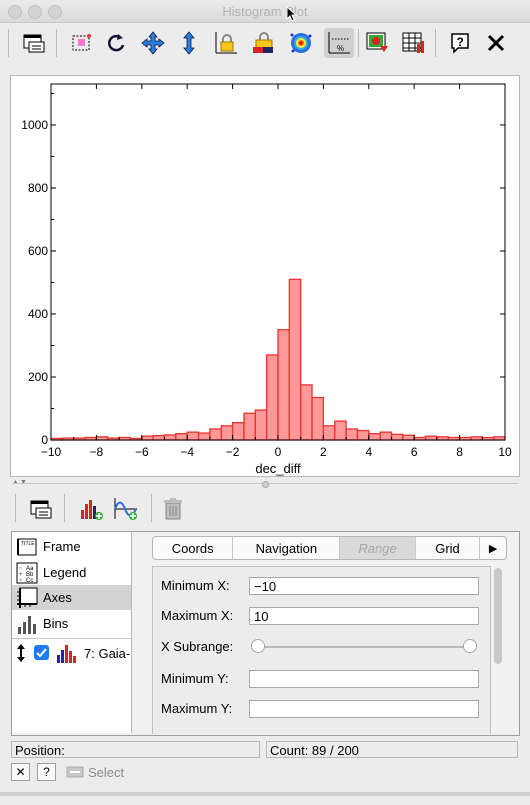  I want to click on sidebar-item-label: Frame, so click(62, 546).